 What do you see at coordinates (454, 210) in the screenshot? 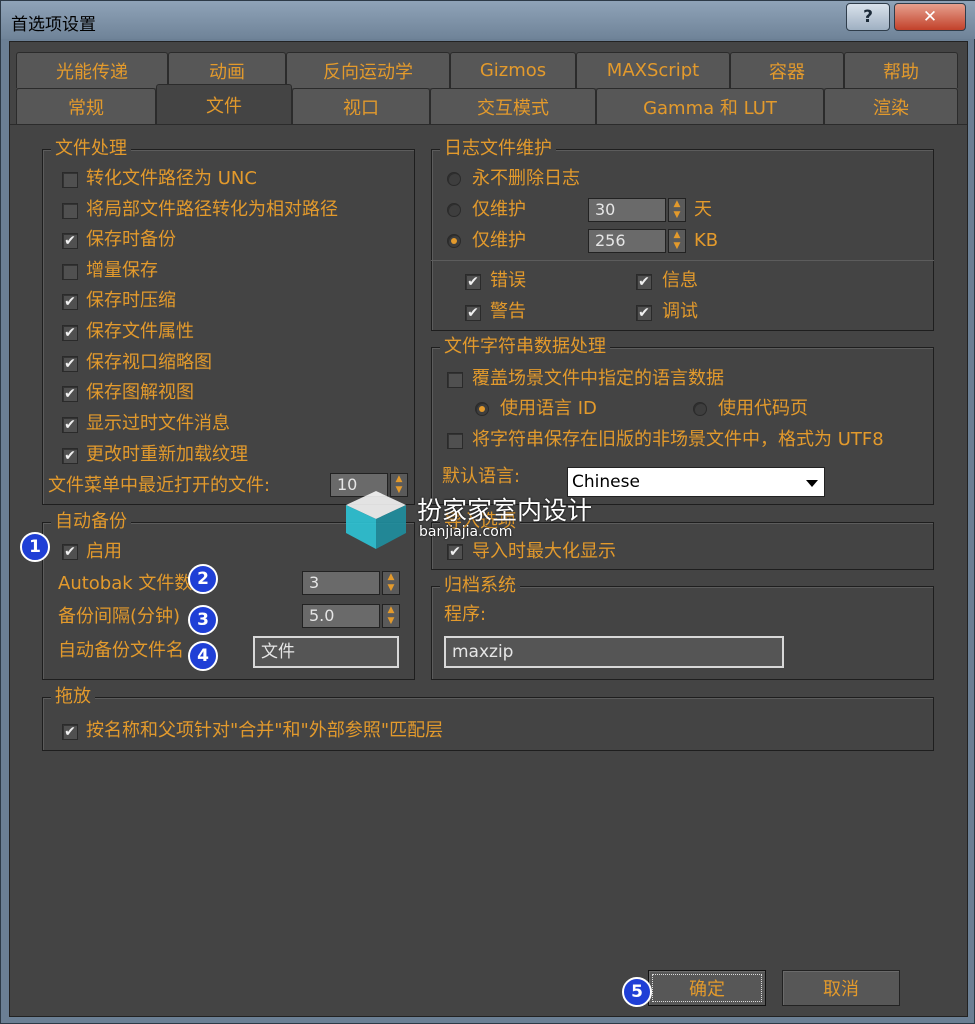
I see `radio-keep-days` at bounding box center [454, 210].